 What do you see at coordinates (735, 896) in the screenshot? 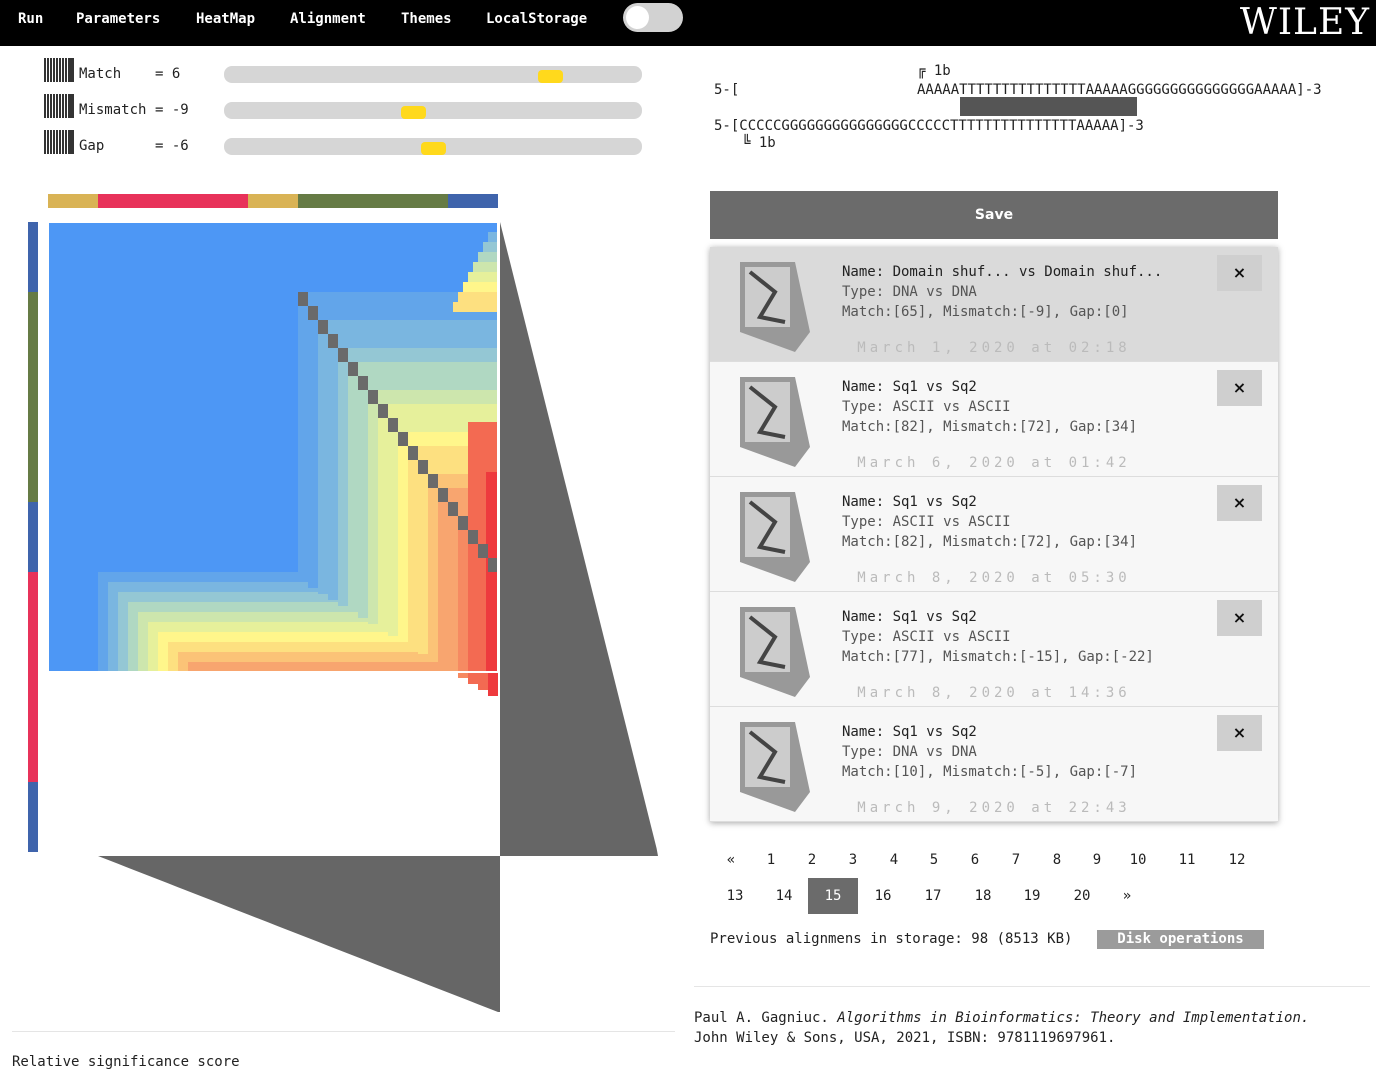
I see `page-link: 13` at bounding box center [735, 896].